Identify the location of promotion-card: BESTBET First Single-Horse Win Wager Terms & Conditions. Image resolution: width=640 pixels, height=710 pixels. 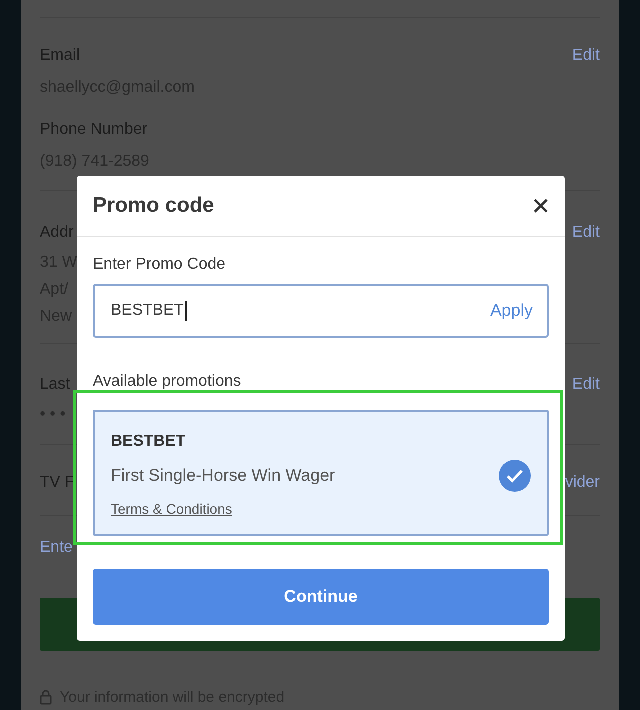
(321, 473).